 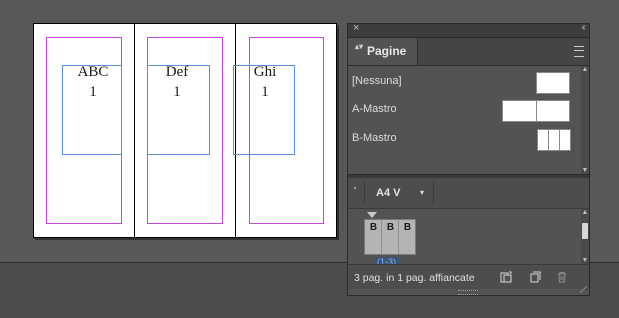 I want to click on pages-scrollbar: ▲ ▼, so click(x=585, y=236).